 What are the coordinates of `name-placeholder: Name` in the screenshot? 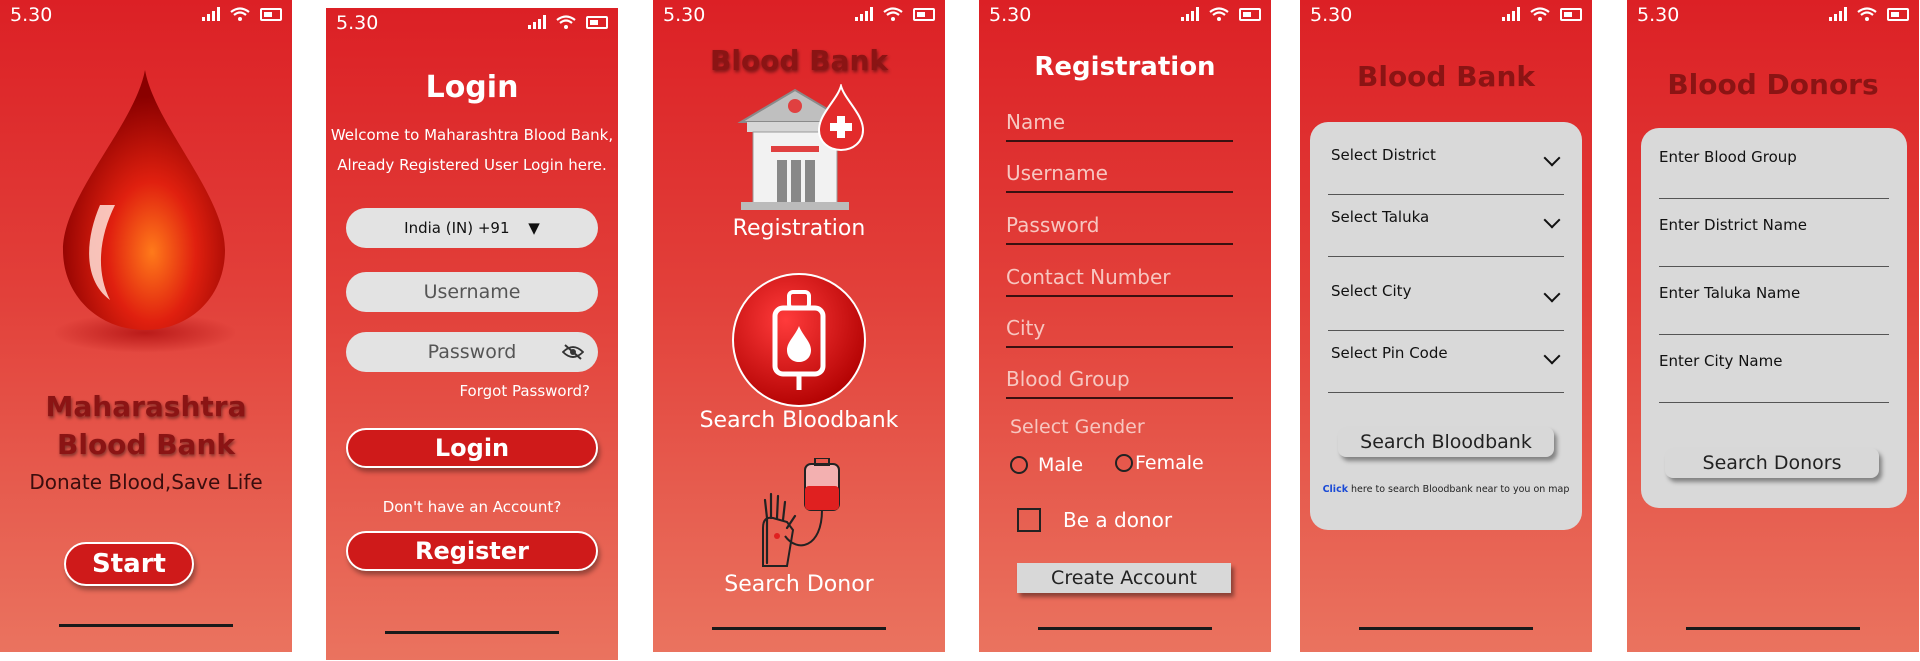 It's located at (1036, 122).